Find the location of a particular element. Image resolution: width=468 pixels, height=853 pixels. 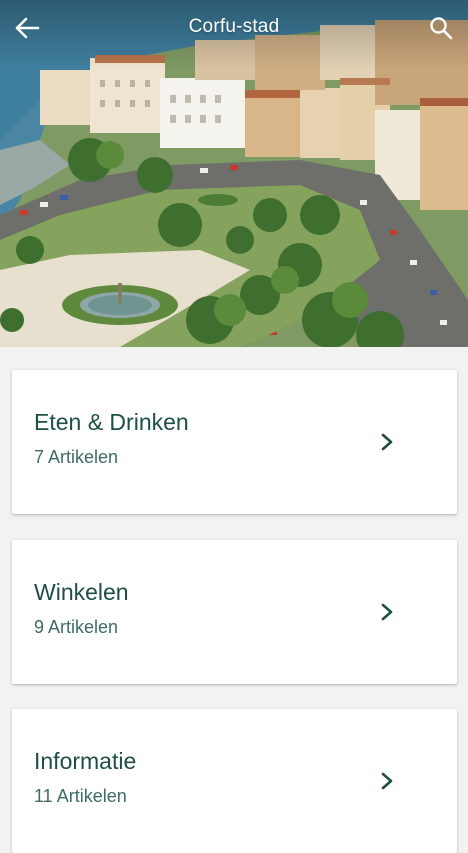

arrow-left-icon is located at coordinates (27, 28).